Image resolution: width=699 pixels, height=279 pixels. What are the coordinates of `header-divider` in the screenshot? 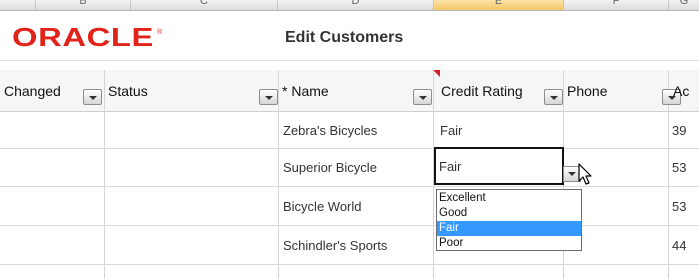 It's located at (349, 60).